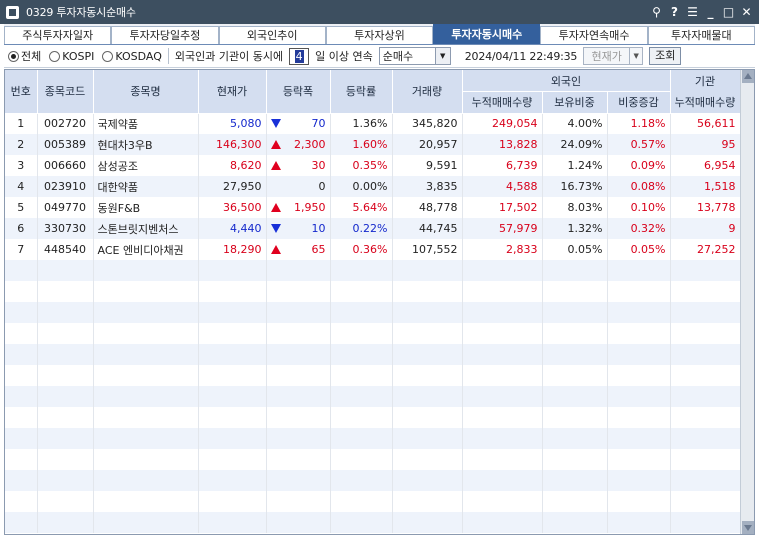  I want to click on cell-no: 6, so click(21, 228).